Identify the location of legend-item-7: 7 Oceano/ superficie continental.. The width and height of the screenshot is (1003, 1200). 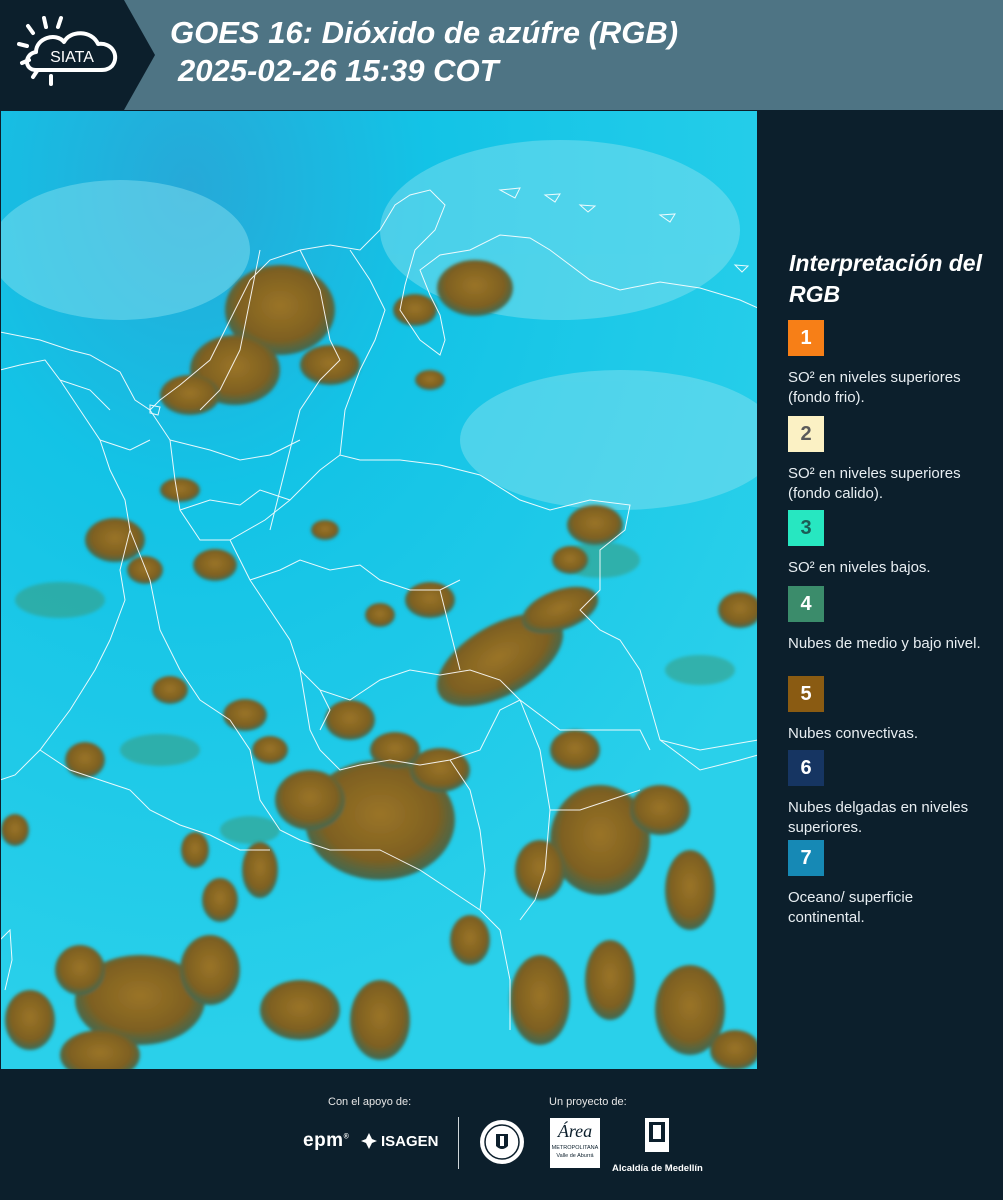
(890, 884).